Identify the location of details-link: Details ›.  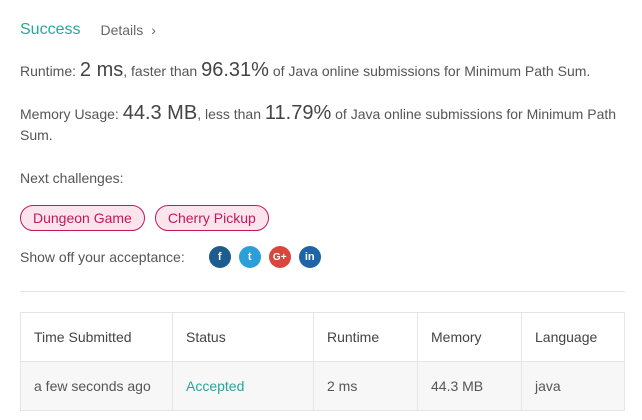
(127, 30).